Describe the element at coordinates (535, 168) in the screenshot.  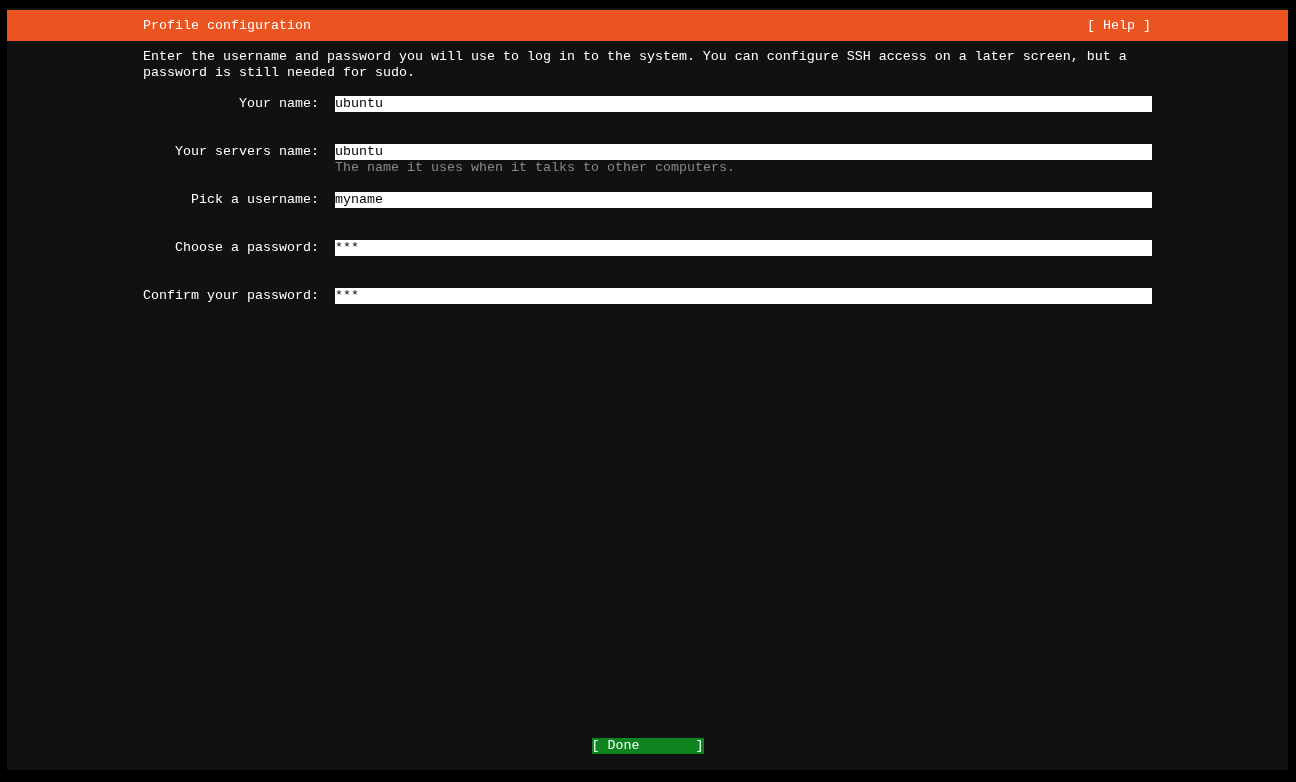
I see `field-hint: The name it uses when it talks to other computers.` at that location.